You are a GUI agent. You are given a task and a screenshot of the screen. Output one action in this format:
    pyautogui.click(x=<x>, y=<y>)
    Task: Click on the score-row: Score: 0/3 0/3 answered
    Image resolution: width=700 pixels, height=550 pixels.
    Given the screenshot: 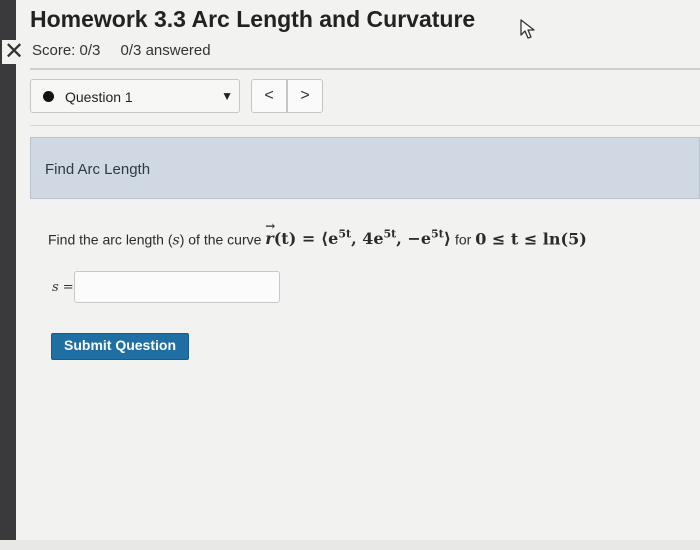 What is the action you would take?
    pyautogui.click(x=129, y=50)
    